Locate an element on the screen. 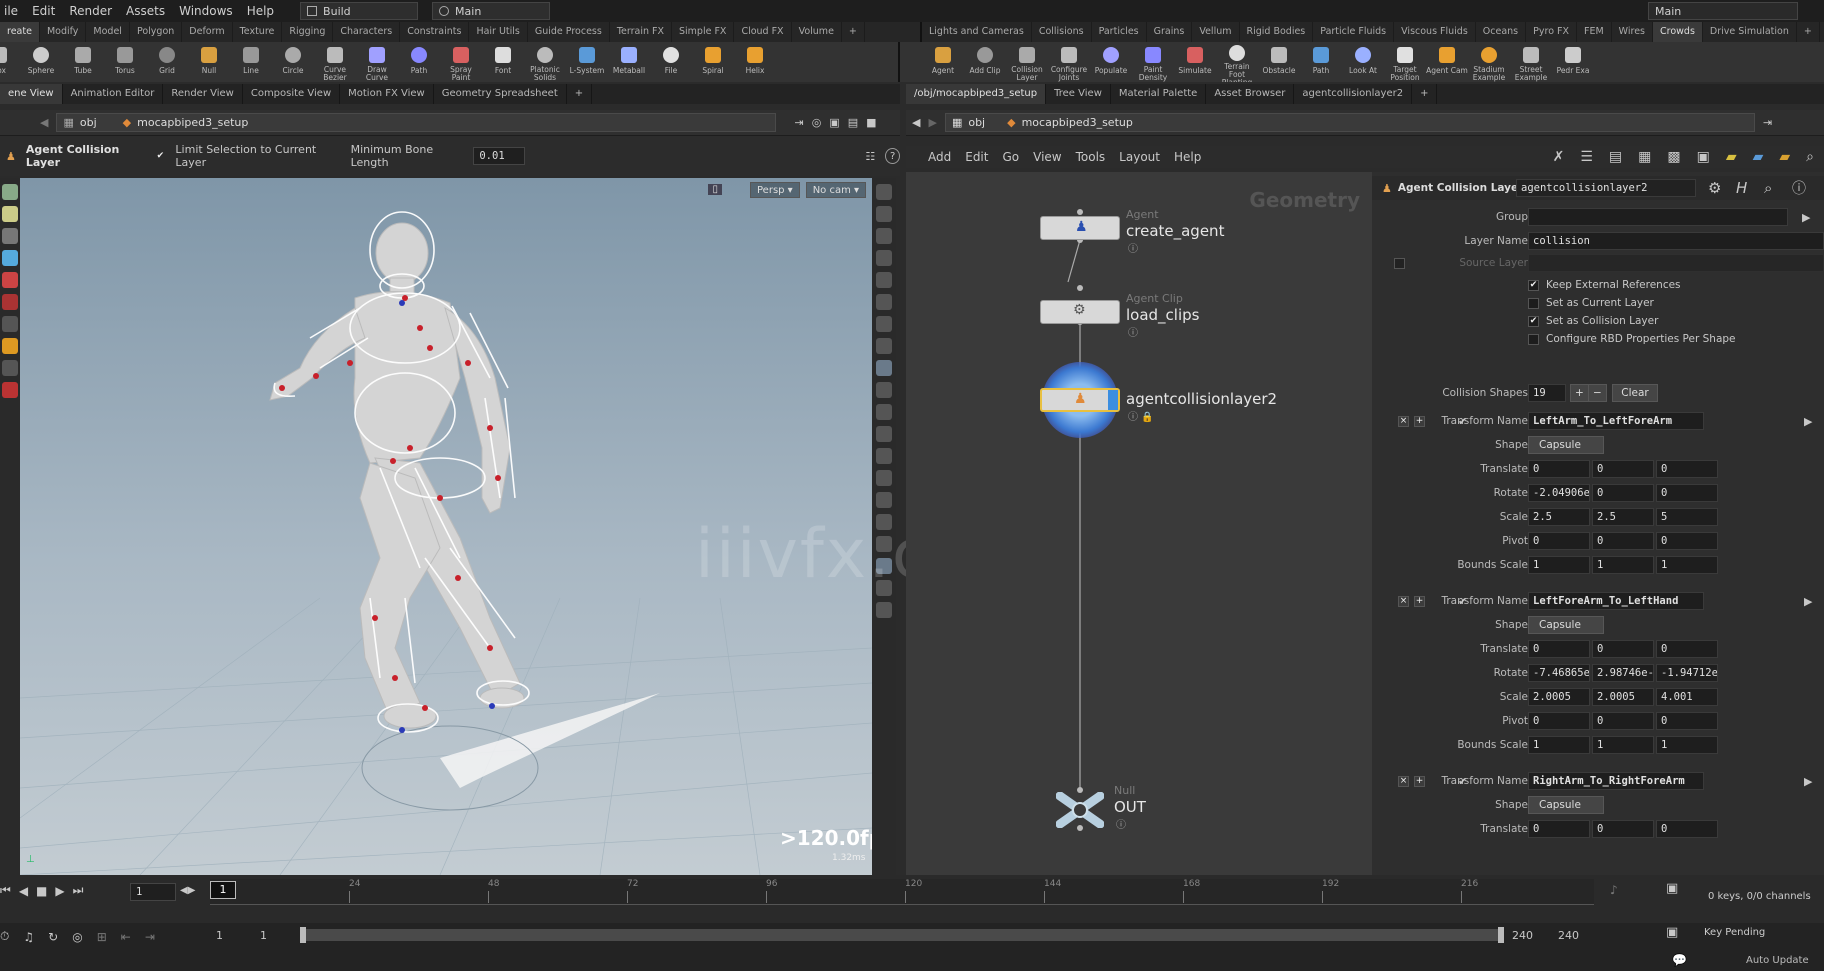 This screenshot has height=971, width=1824. shelf-tab: Pyro FX is located at coordinates (1551, 32).